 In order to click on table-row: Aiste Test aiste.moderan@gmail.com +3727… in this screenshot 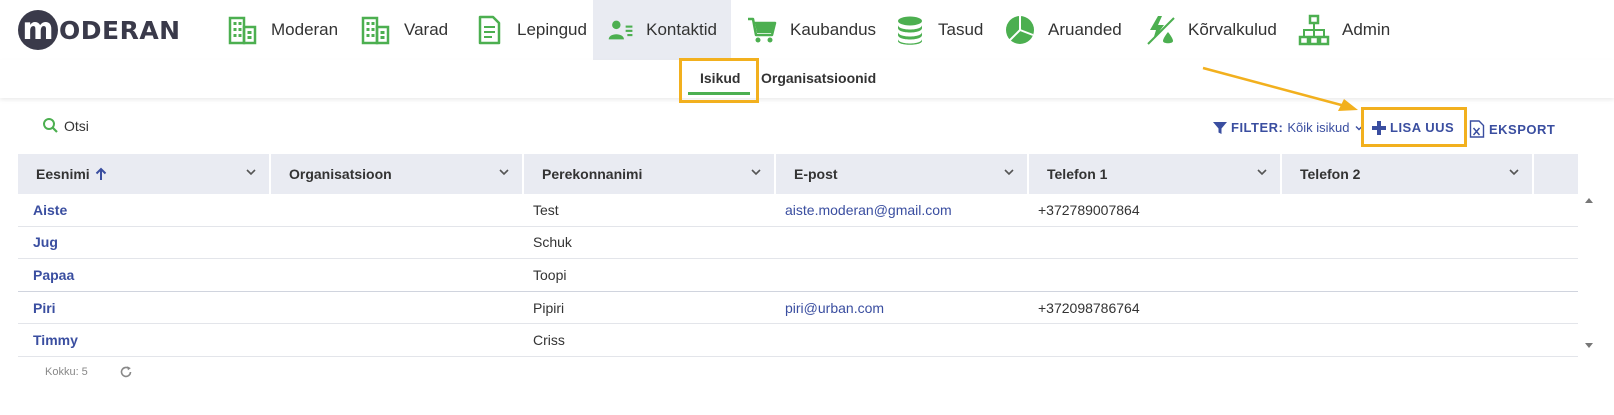, I will do `click(798, 210)`.